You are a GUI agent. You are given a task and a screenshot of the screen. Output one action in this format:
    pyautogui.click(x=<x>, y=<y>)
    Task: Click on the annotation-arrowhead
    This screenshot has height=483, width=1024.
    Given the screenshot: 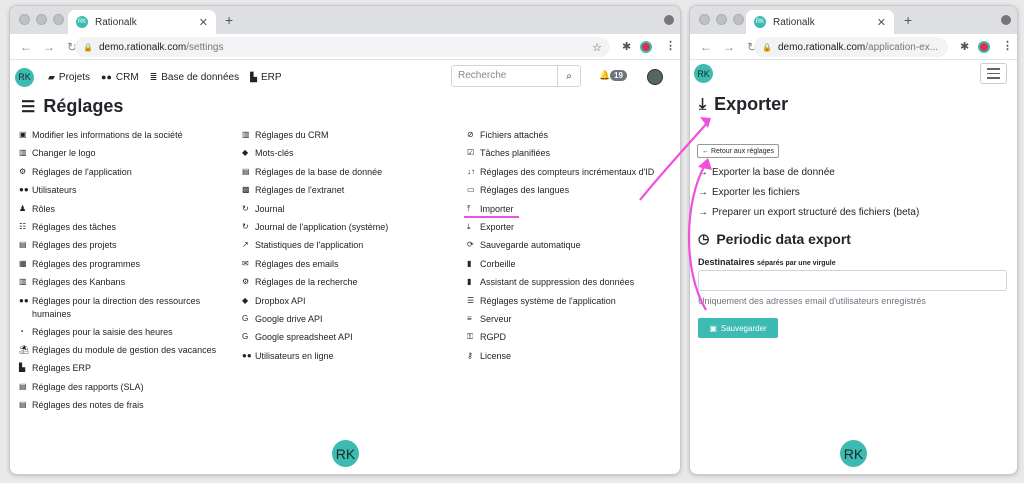 What is the action you would take?
    pyautogui.click(x=705, y=164)
    